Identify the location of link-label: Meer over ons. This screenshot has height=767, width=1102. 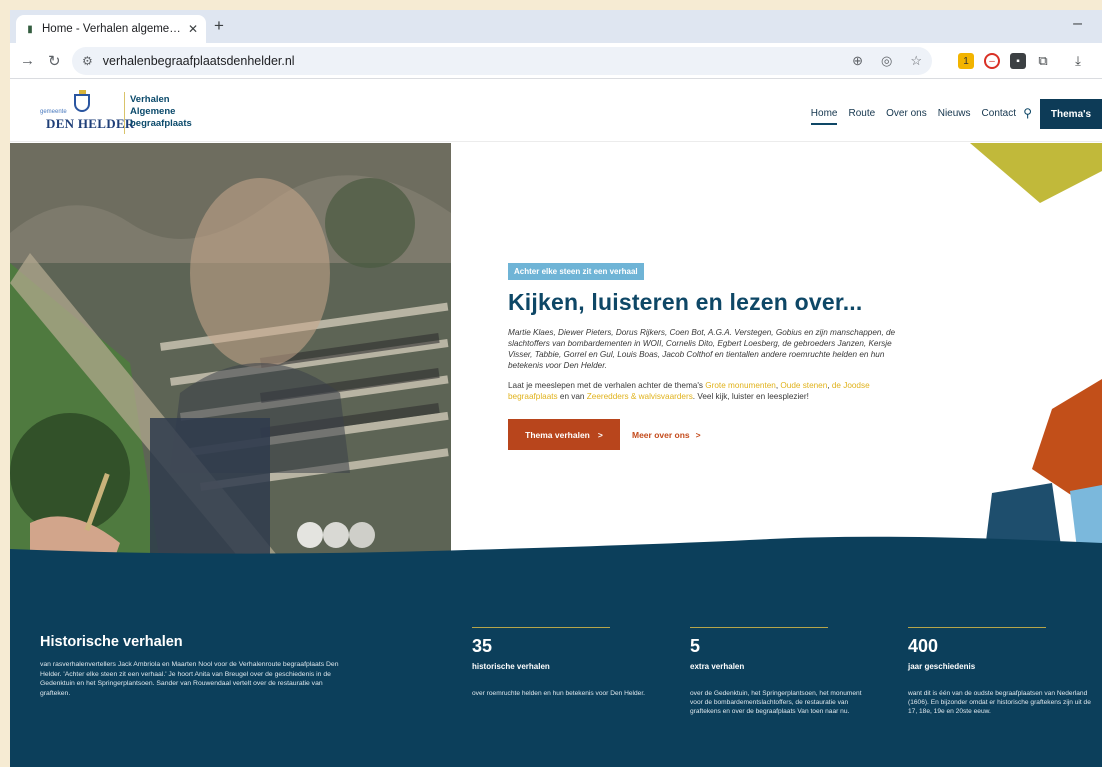
(661, 434).